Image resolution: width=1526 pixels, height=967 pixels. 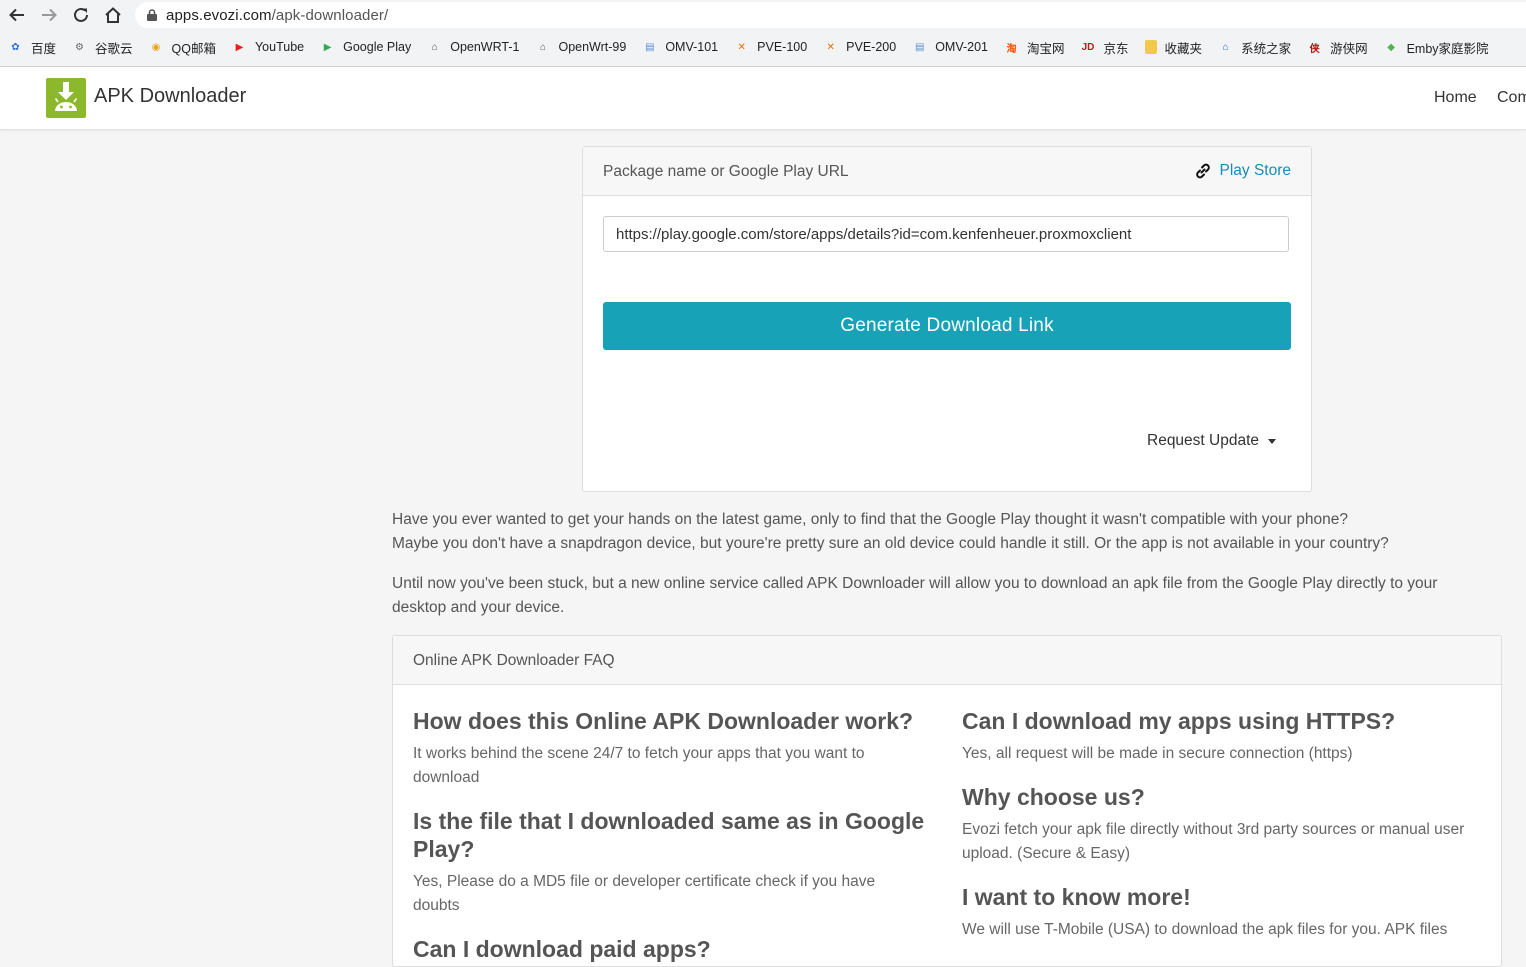 What do you see at coordinates (726, 171) in the screenshot?
I see `package-name-label: Package name or Google Play URL` at bounding box center [726, 171].